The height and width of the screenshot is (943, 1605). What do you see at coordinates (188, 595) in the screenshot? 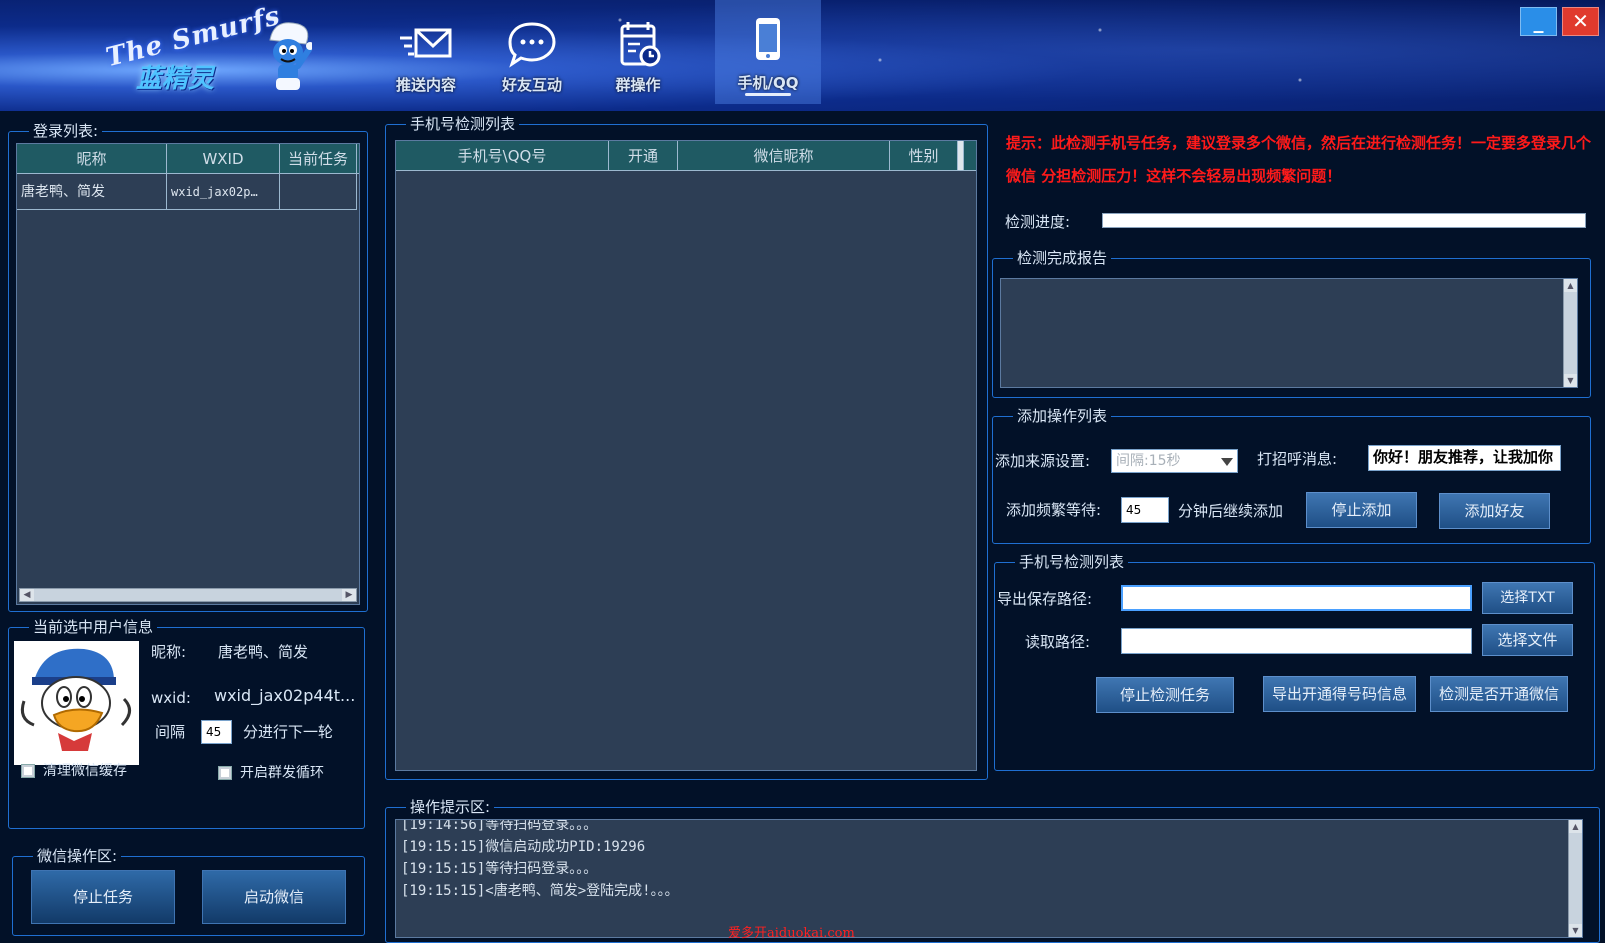
I see `horizontal-scrollbar: ◀ ▶` at bounding box center [188, 595].